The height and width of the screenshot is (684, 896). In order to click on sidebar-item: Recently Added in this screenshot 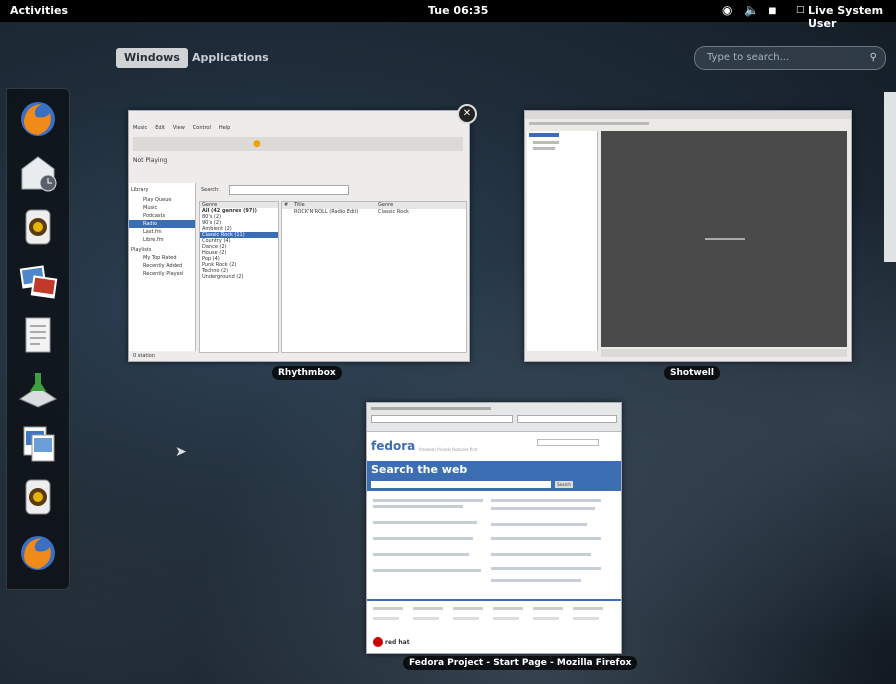, I will do `click(163, 266)`.